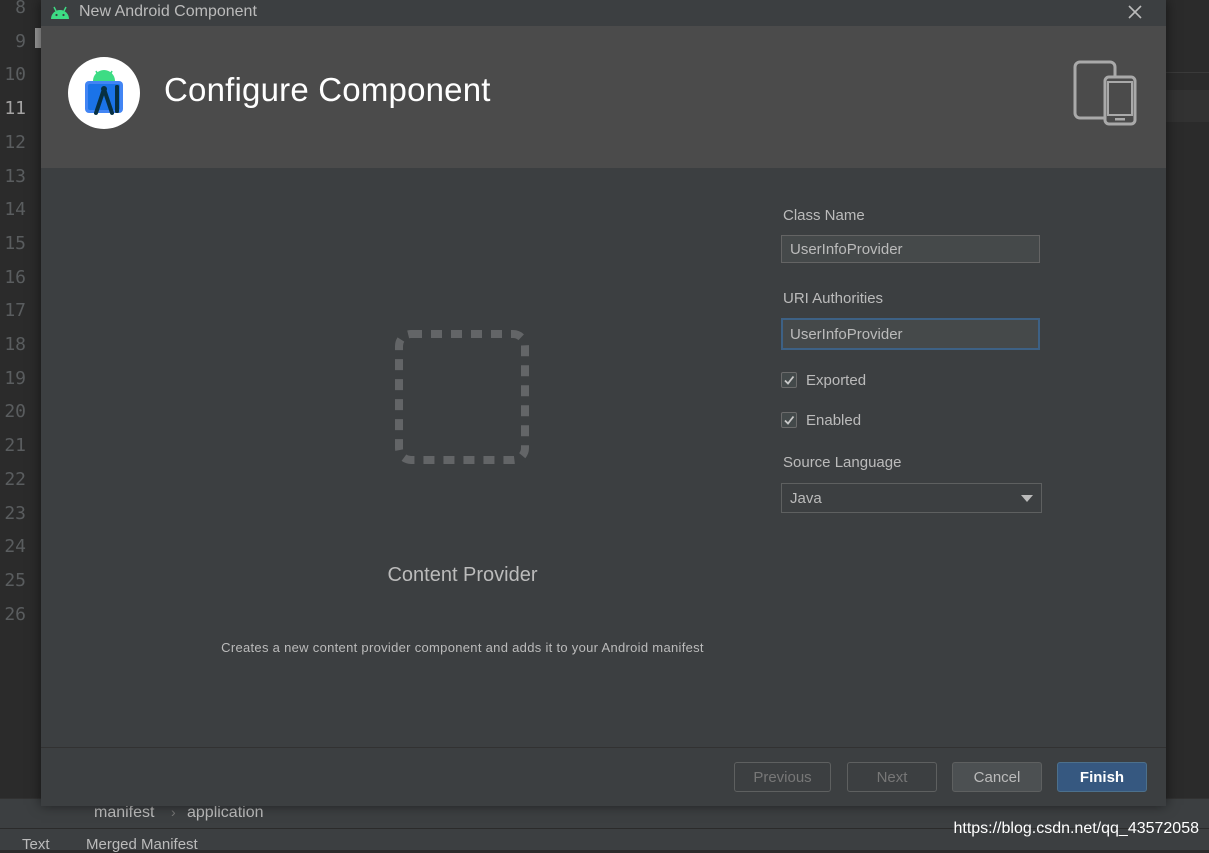 This screenshot has height=853, width=1209. Describe the element at coordinates (15, 378) in the screenshot. I see `line-number: 19` at that location.